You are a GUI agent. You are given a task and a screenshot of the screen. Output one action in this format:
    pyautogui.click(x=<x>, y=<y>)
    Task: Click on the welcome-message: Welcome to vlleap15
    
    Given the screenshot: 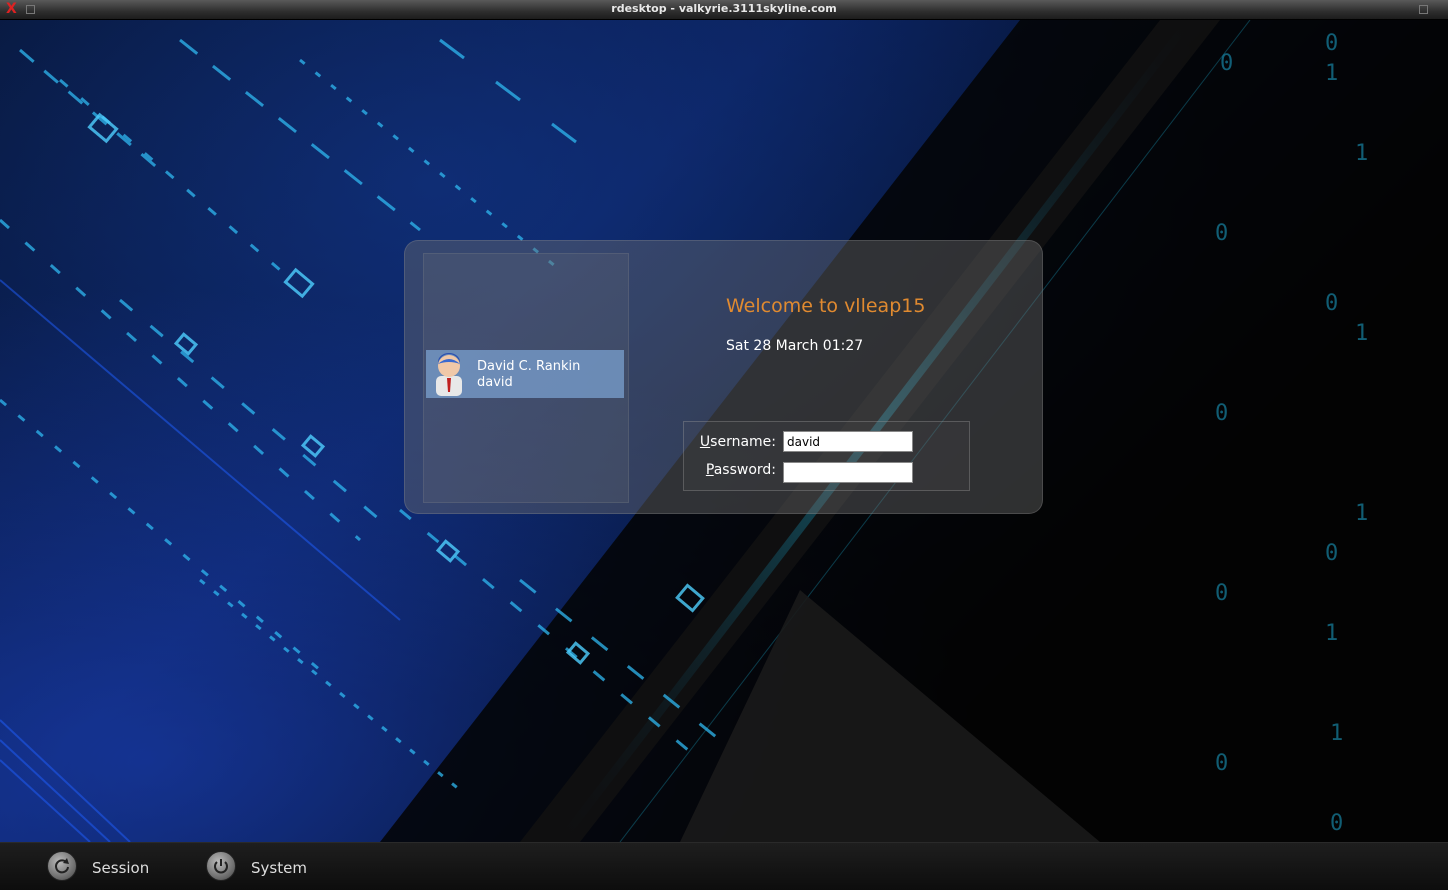 What is the action you would take?
    pyautogui.click(x=826, y=306)
    